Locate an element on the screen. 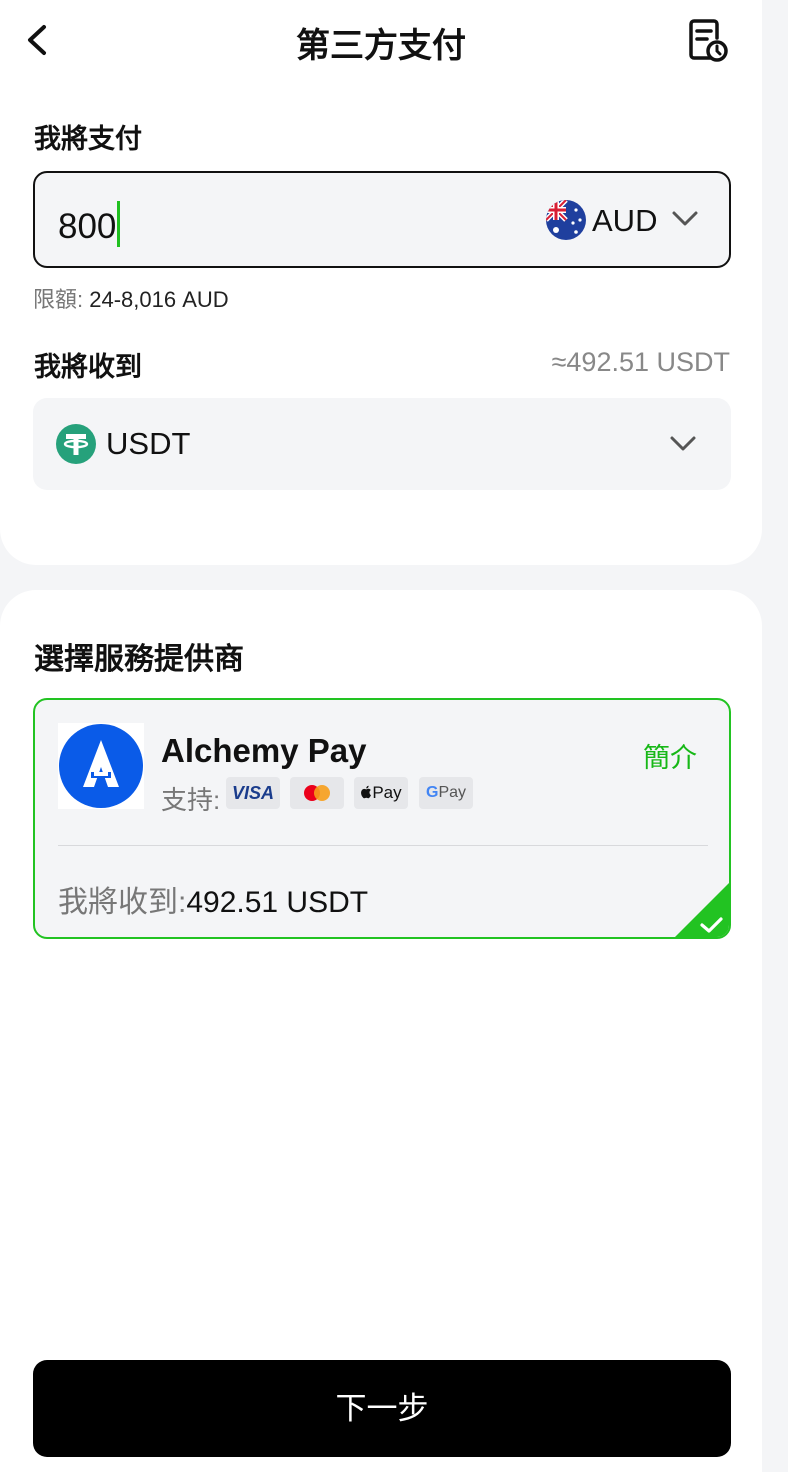  pay-label: 我將支付 is located at coordinates (88, 139).